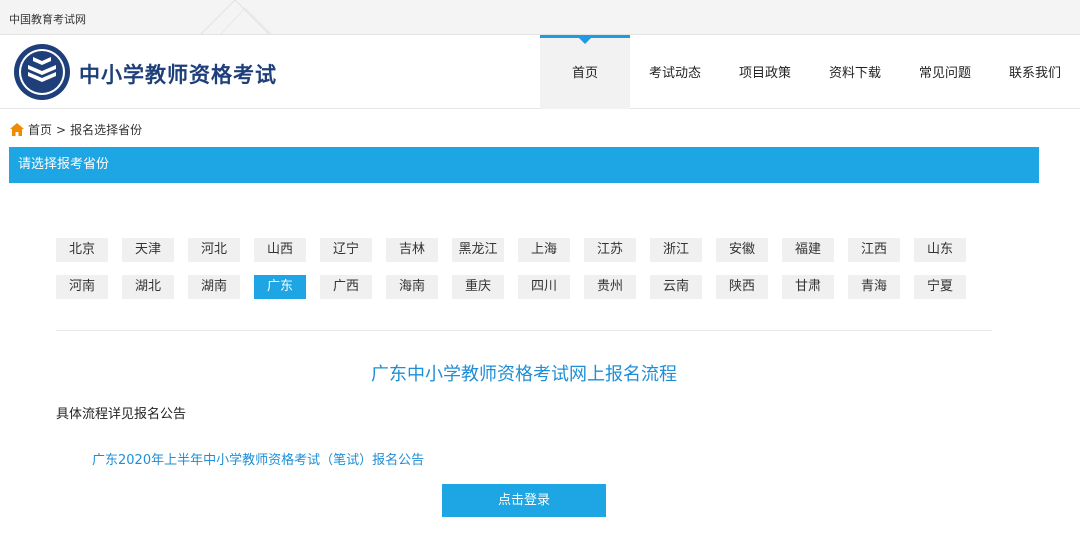 This screenshot has width=1080, height=548. I want to click on province-shandong: 山东, so click(940, 250).